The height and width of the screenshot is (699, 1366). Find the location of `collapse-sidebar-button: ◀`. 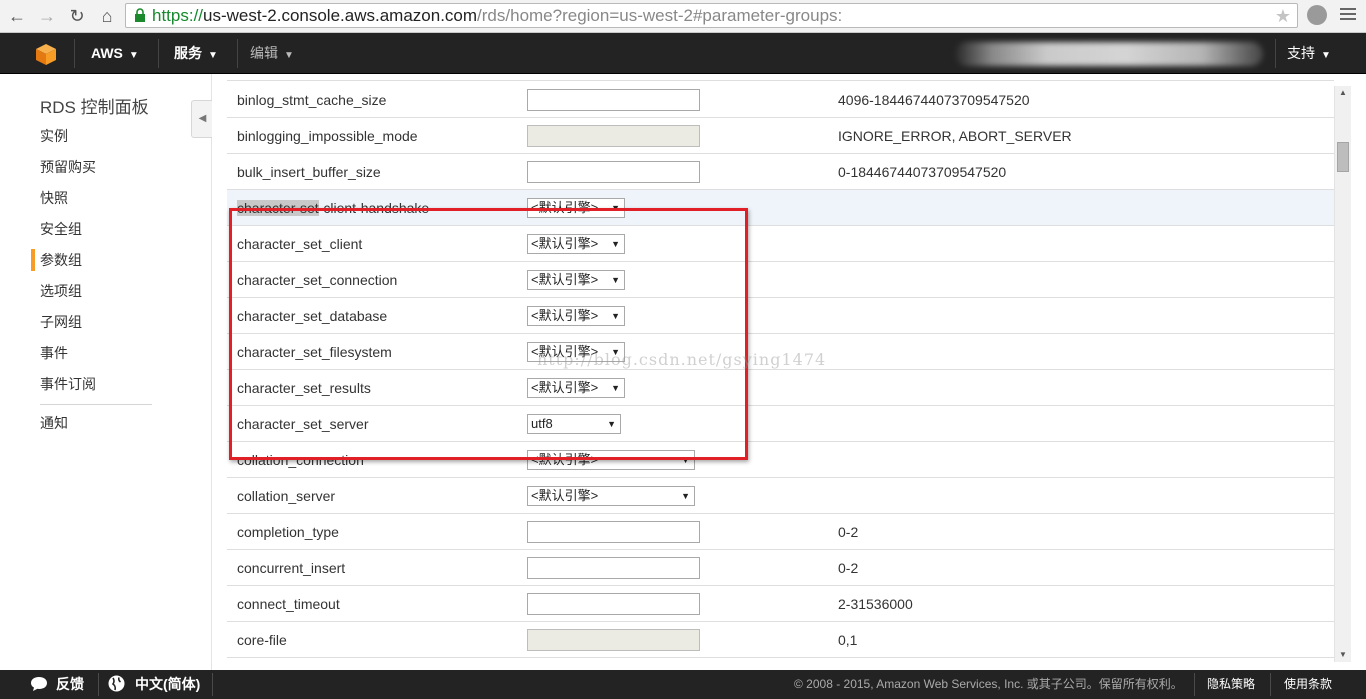

collapse-sidebar-button: ◀ is located at coordinates (202, 119).